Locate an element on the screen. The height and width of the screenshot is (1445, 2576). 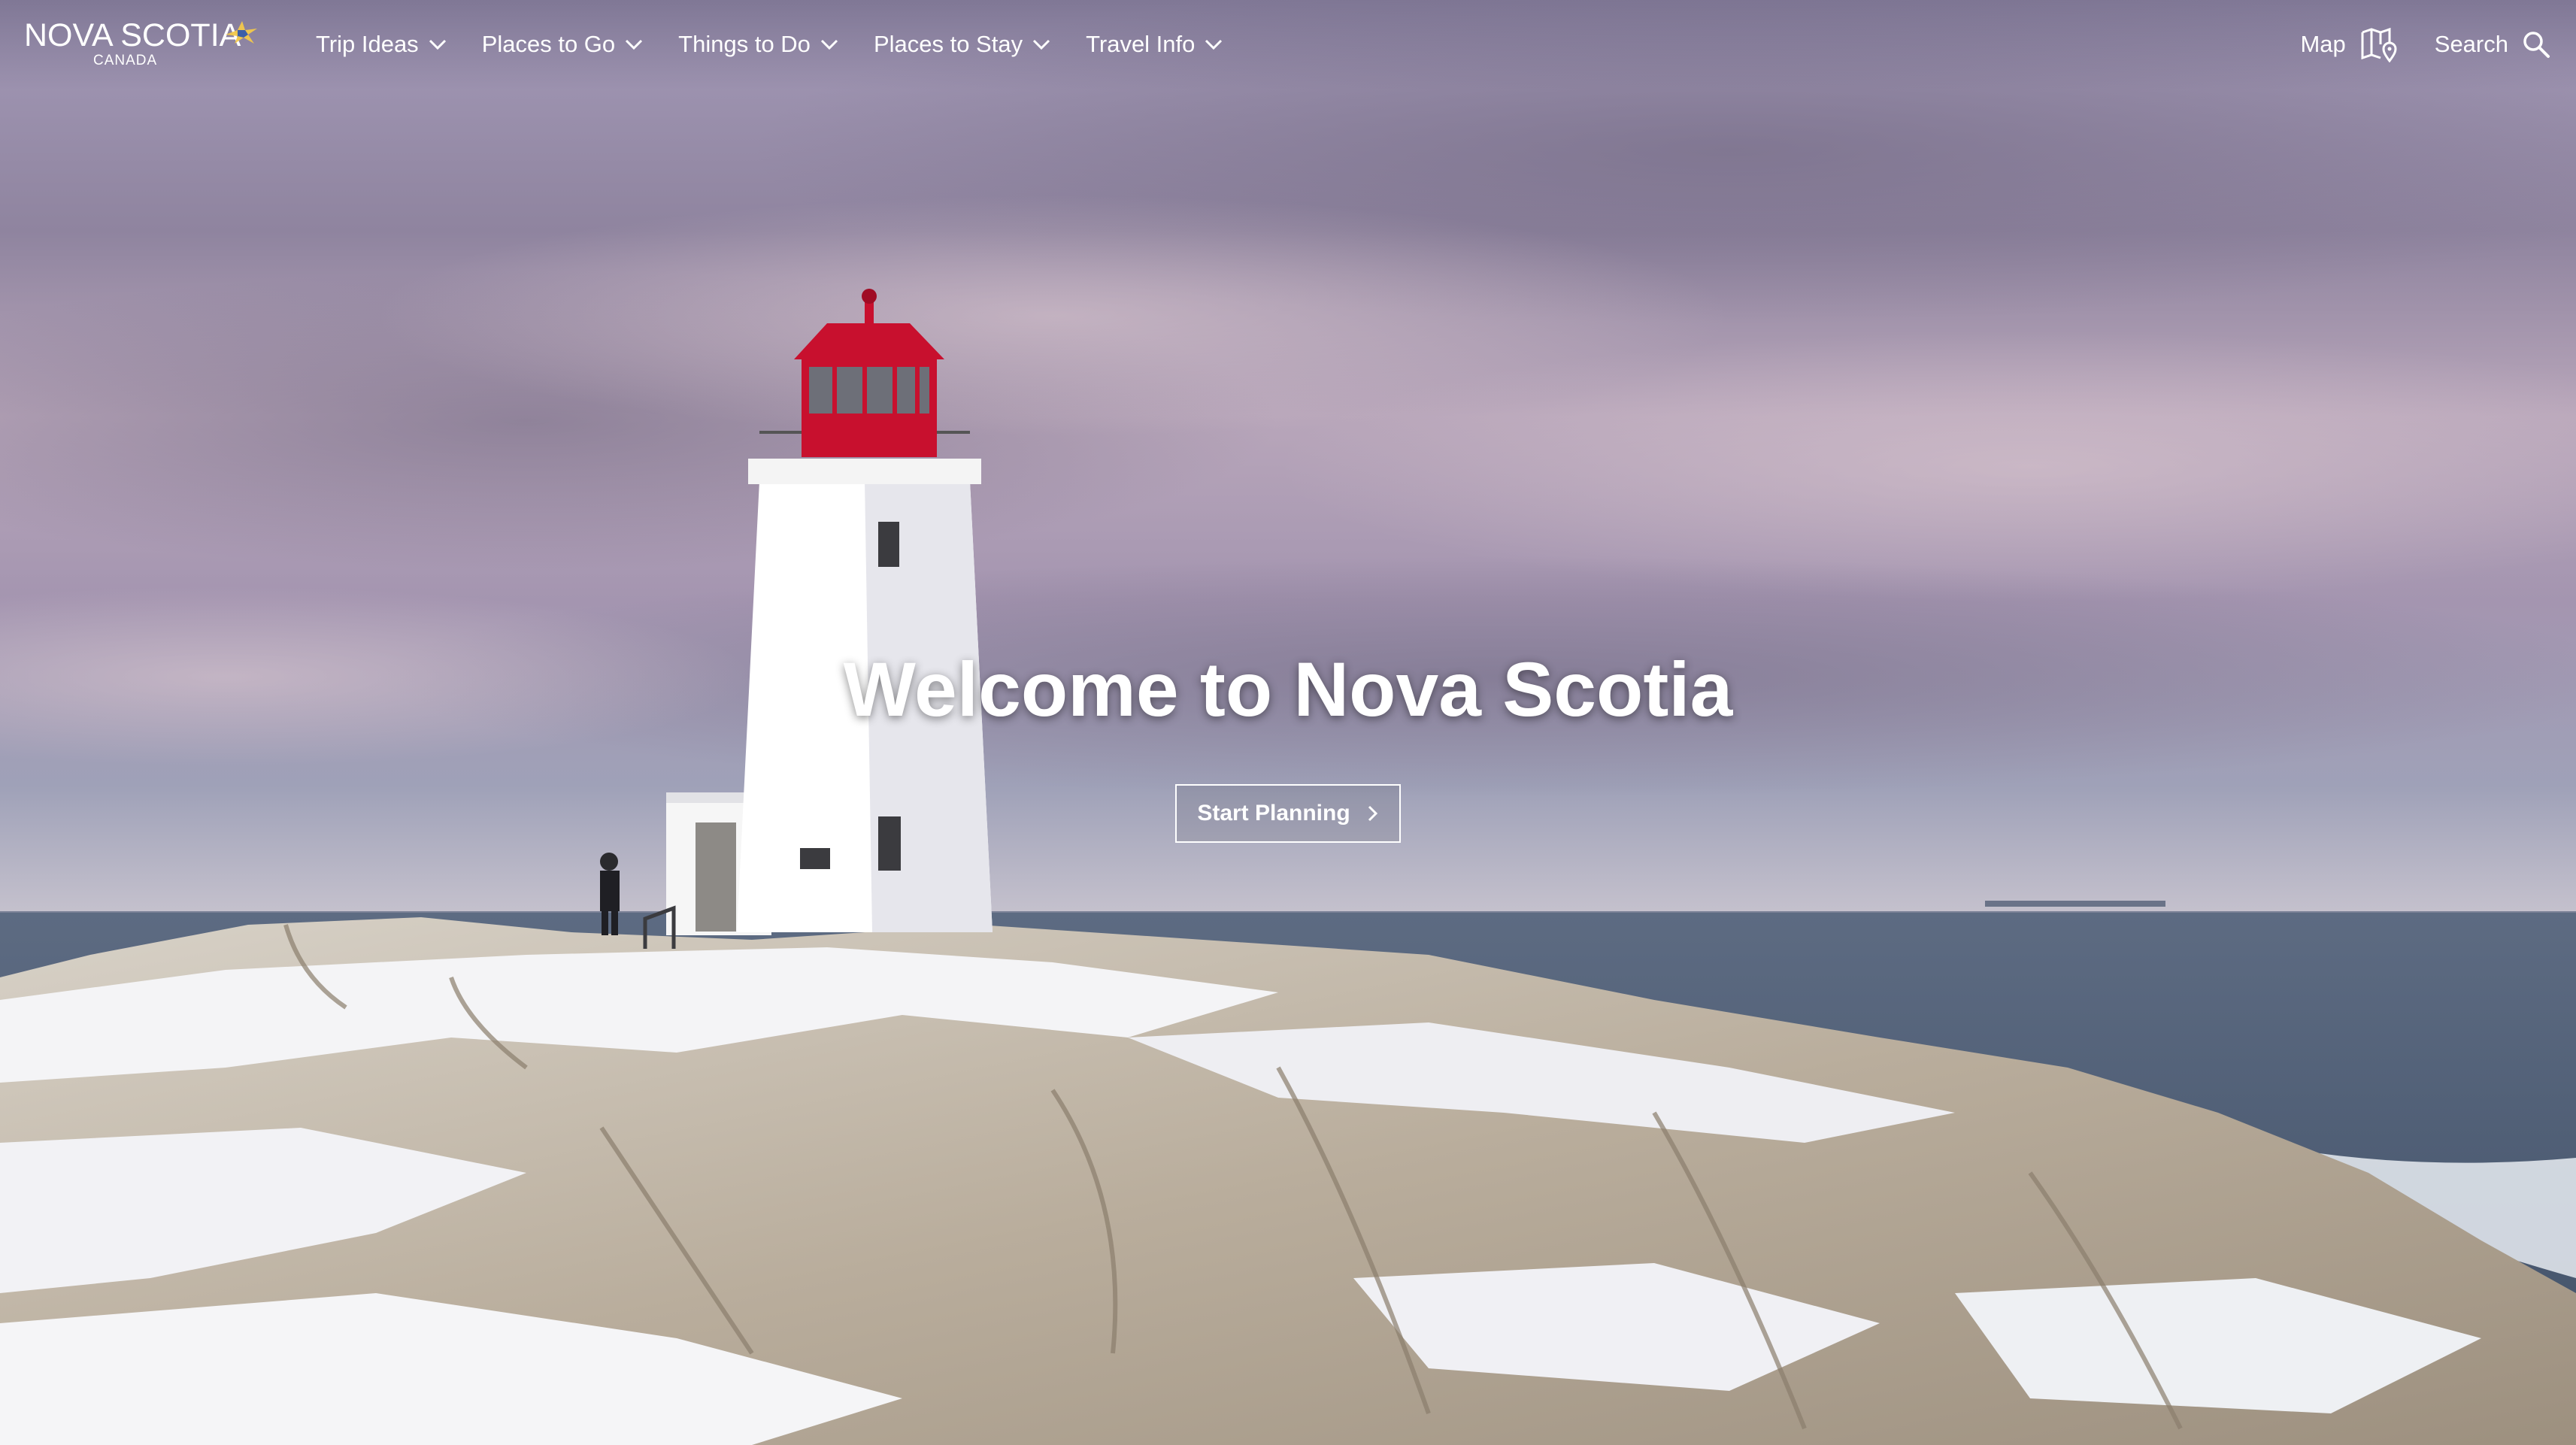
nav-item-label: Places to Go is located at coordinates (548, 44).